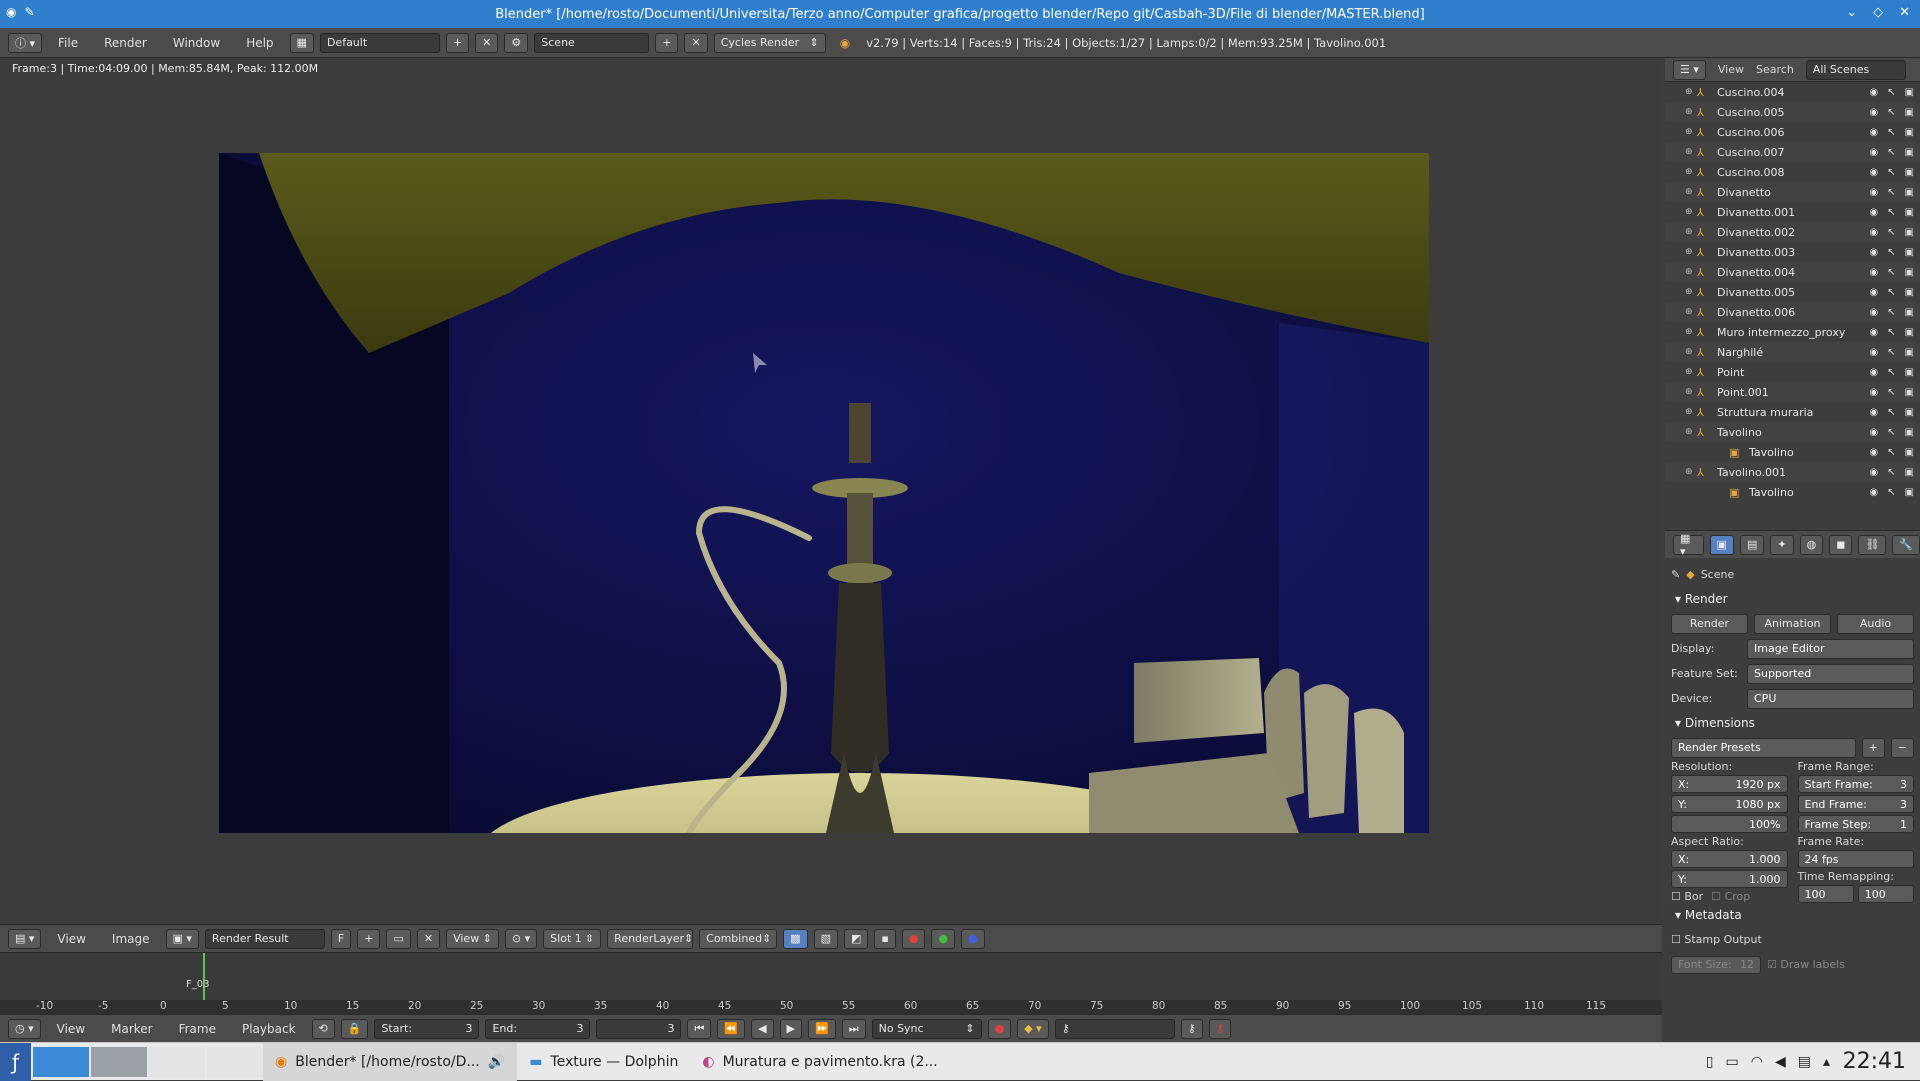  I want to click on outliner-row: ⊕ ⅄ Cuscino.006 ◉ ↖ ▣, so click(1792, 132).